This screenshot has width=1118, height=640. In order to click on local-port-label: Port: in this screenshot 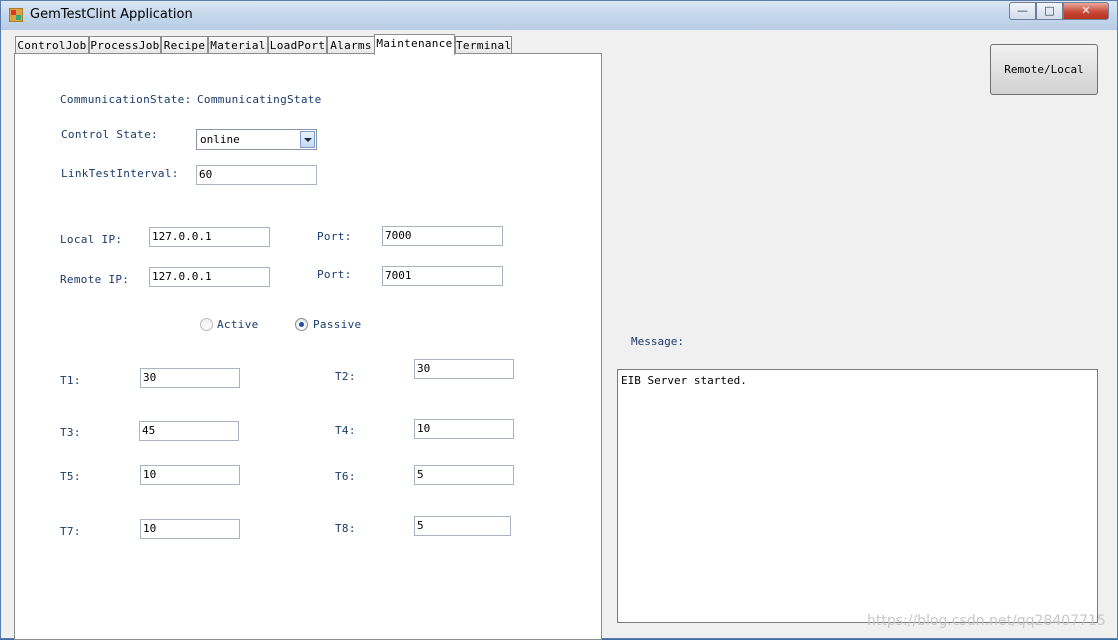, I will do `click(334, 236)`.